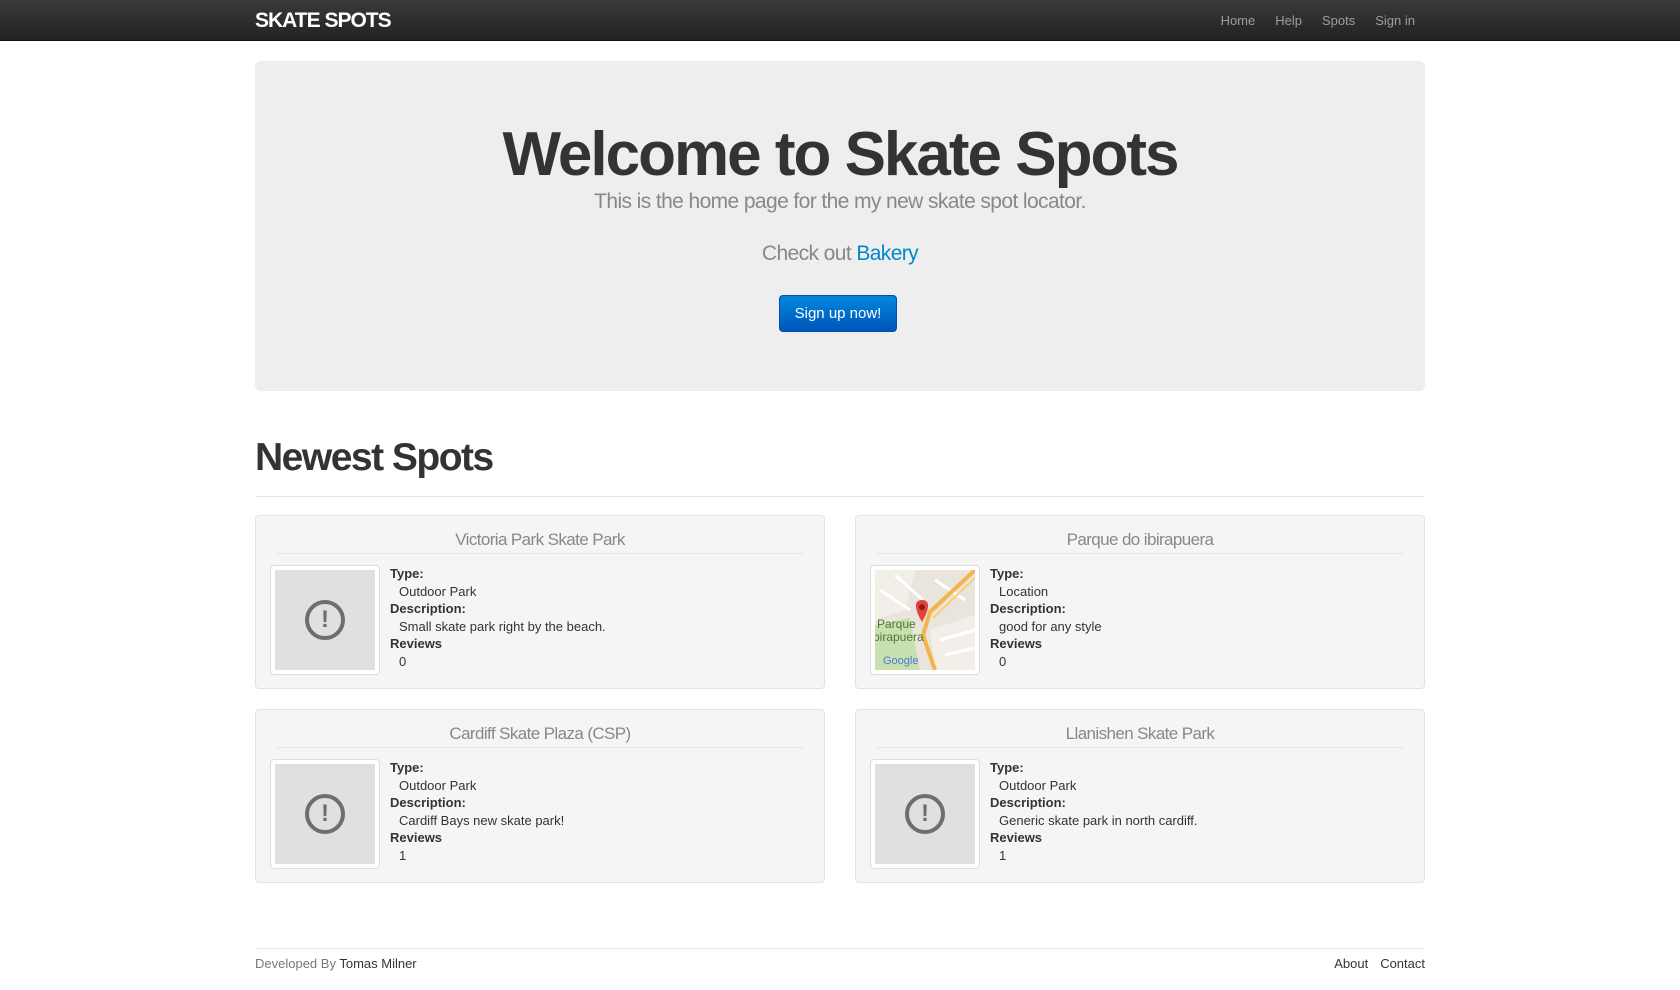 This screenshot has width=1680, height=990. What do you see at coordinates (900, 661) in the screenshot?
I see `google-logo: Google` at bounding box center [900, 661].